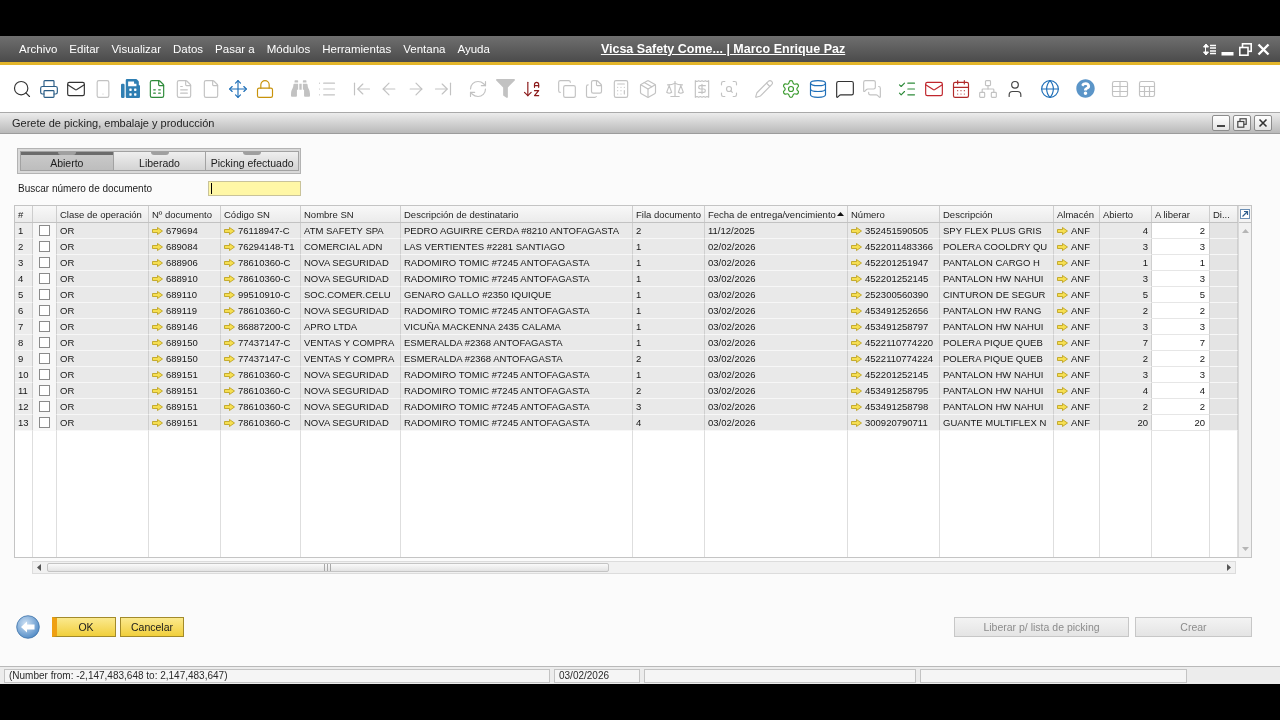  Describe the element at coordinates (1221, 123) in the screenshot. I see `minimize-icon` at that location.